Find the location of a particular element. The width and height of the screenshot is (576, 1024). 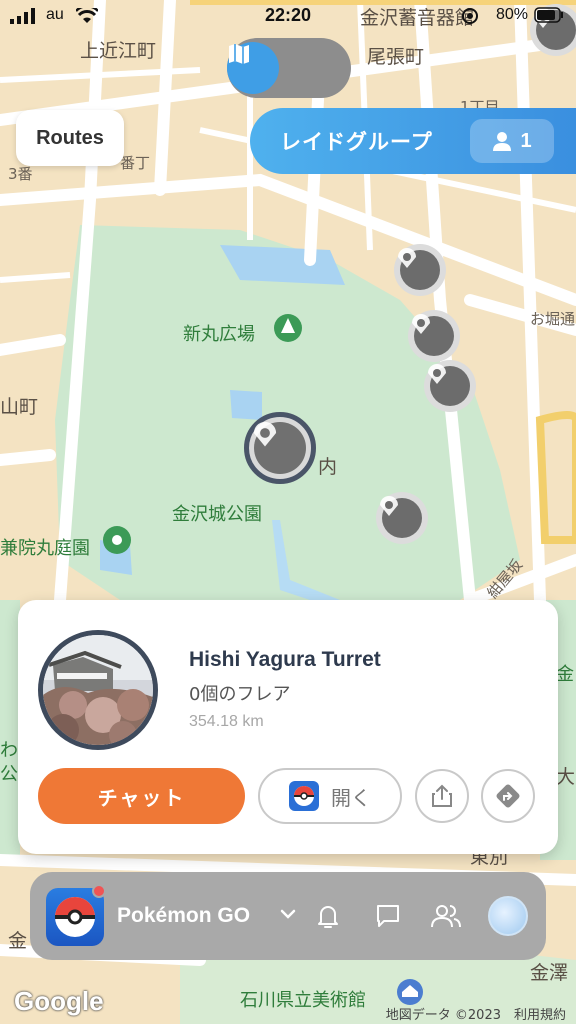

raid-group-label: レイドグループ is located at coordinates (356, 142).